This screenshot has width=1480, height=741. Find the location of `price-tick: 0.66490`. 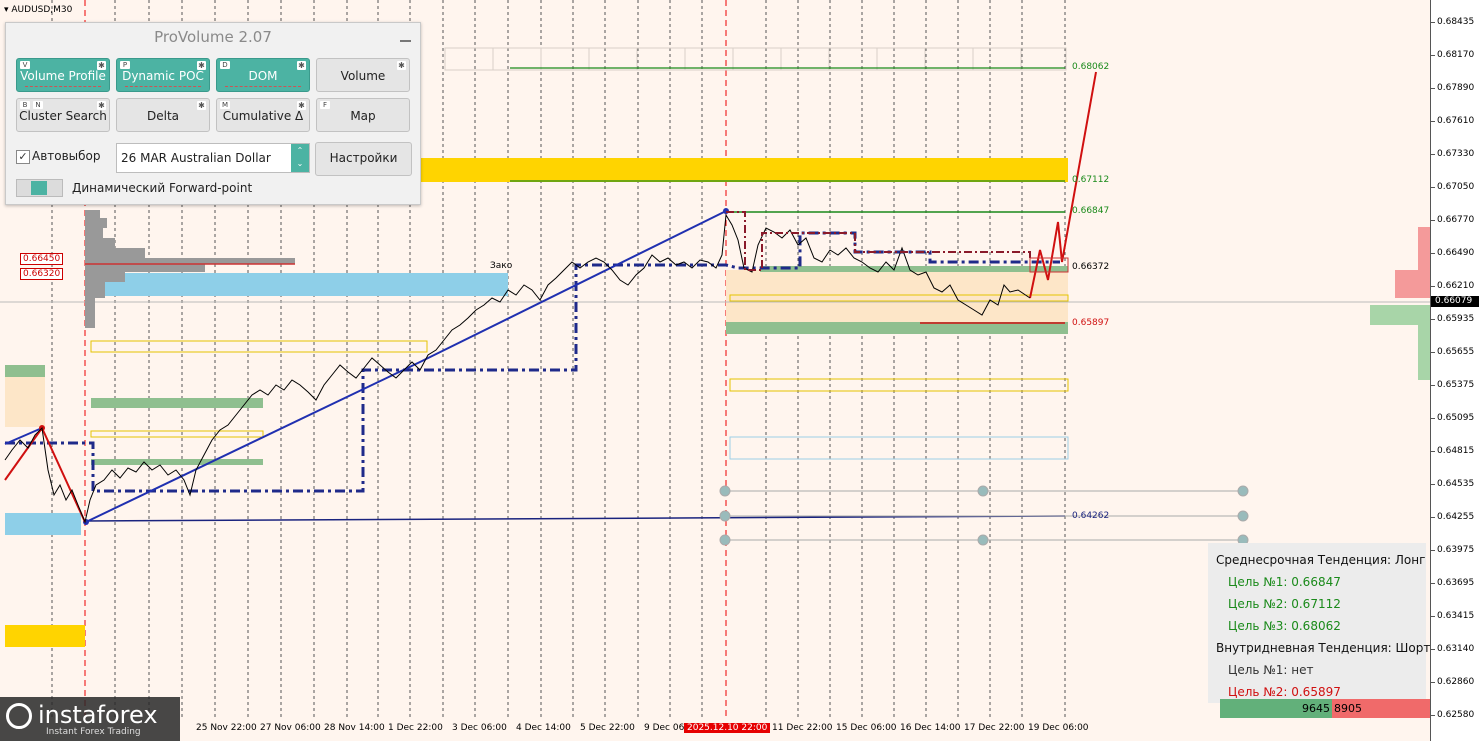

price-tick: 0.66490 is located at coordinates (1452, 253).